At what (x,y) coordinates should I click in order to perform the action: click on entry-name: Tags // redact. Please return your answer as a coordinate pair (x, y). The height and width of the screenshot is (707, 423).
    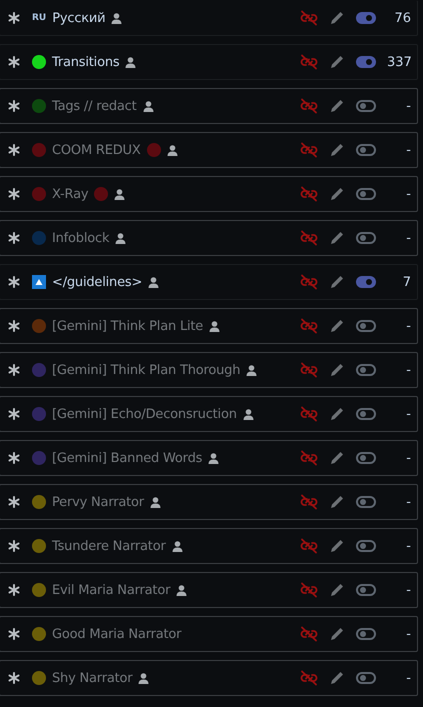
    Looking at the image, I should click on (94, 106).